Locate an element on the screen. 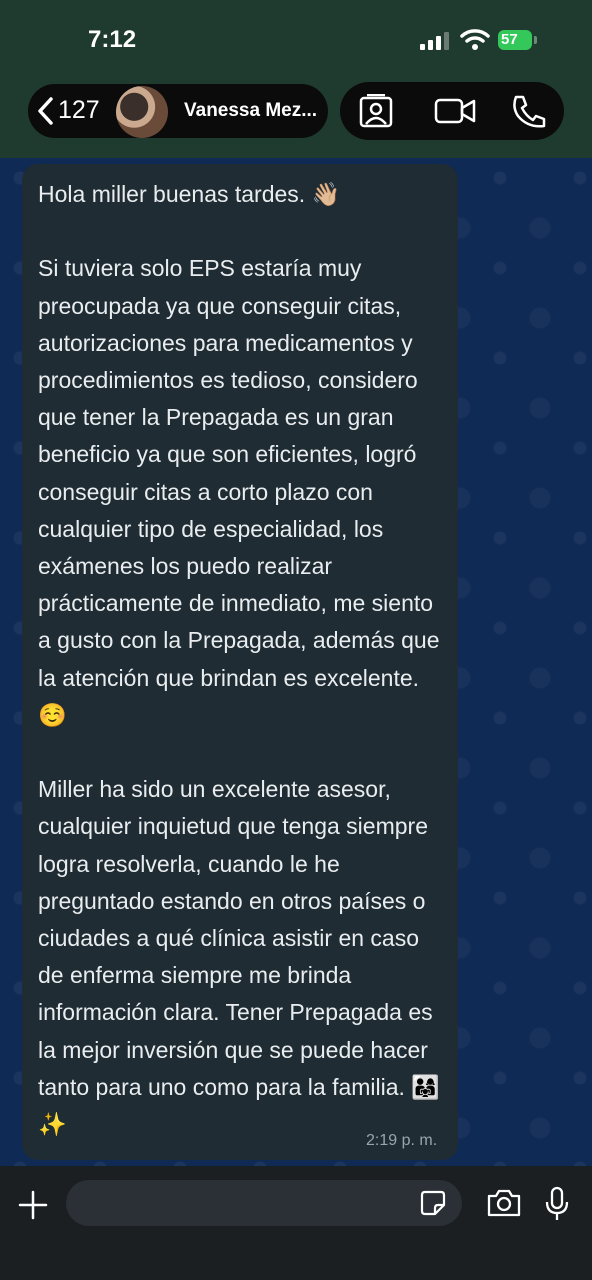 The image size is (592, 1280). status-time: 7:12 is located at coordinates (112, 39).